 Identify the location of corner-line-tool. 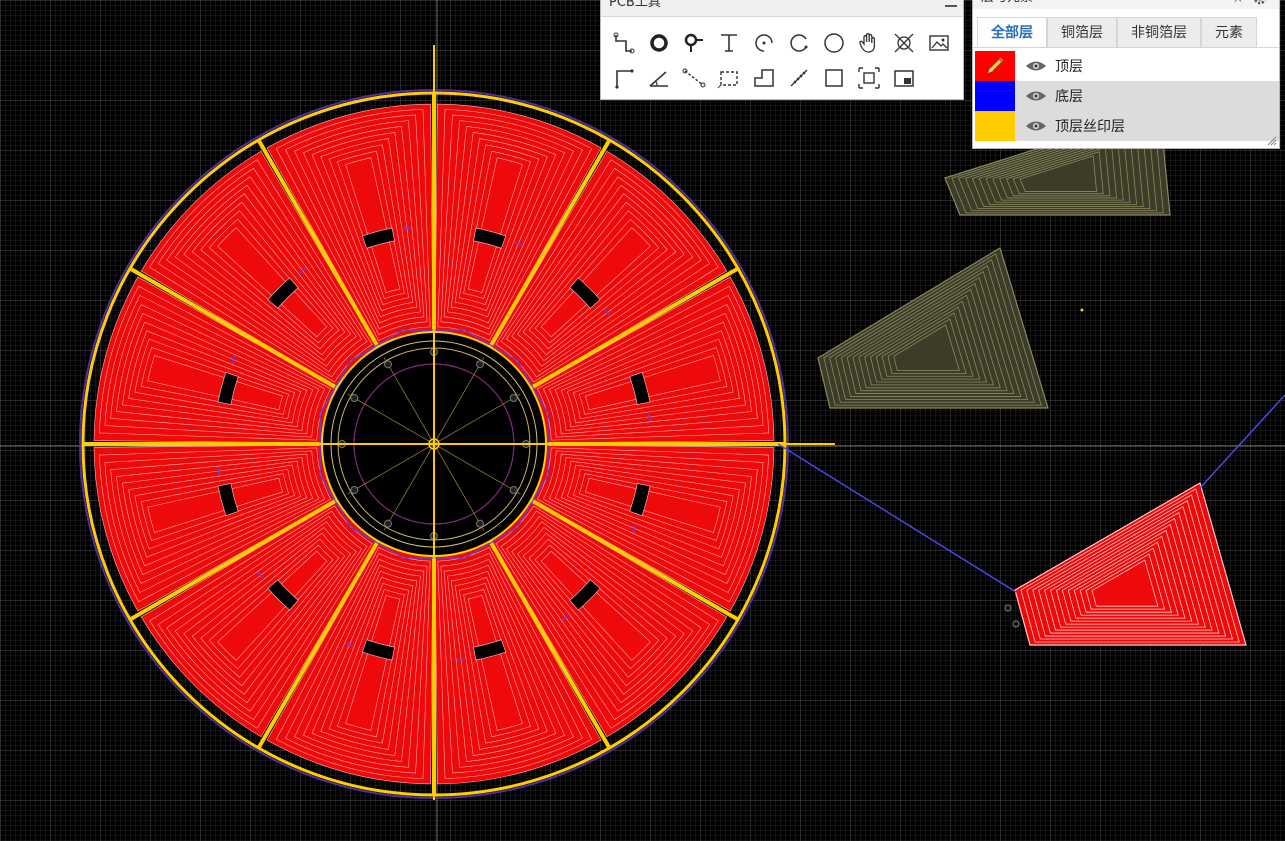
(624, 78).